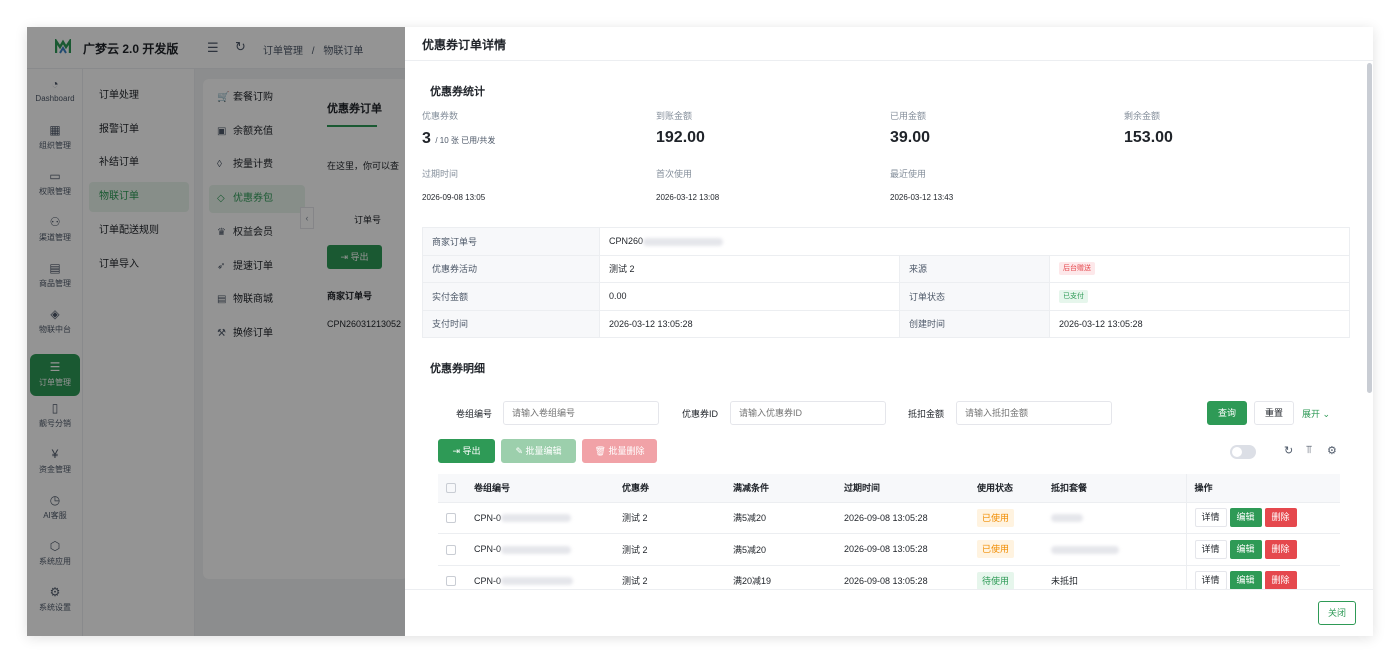 The width and height of the screenshot is (1400, 664). What do you see at coordinates (1114, 488) in the screenshot?
I see `column-header: 抵扣套餐` at bounding box center [1114, 488].